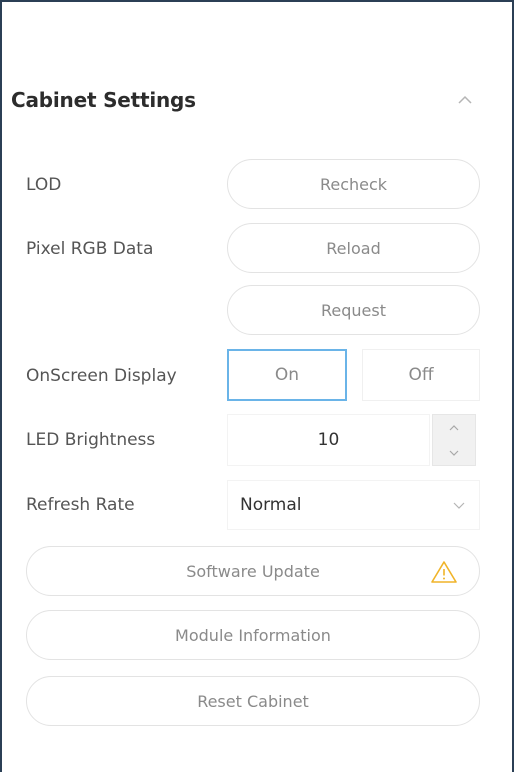 The image size is (516, 772). What do you see at coordinates (421, 375) in the screenshot?
I see `osd-off-button: Off` at bounding box center [421, 375].